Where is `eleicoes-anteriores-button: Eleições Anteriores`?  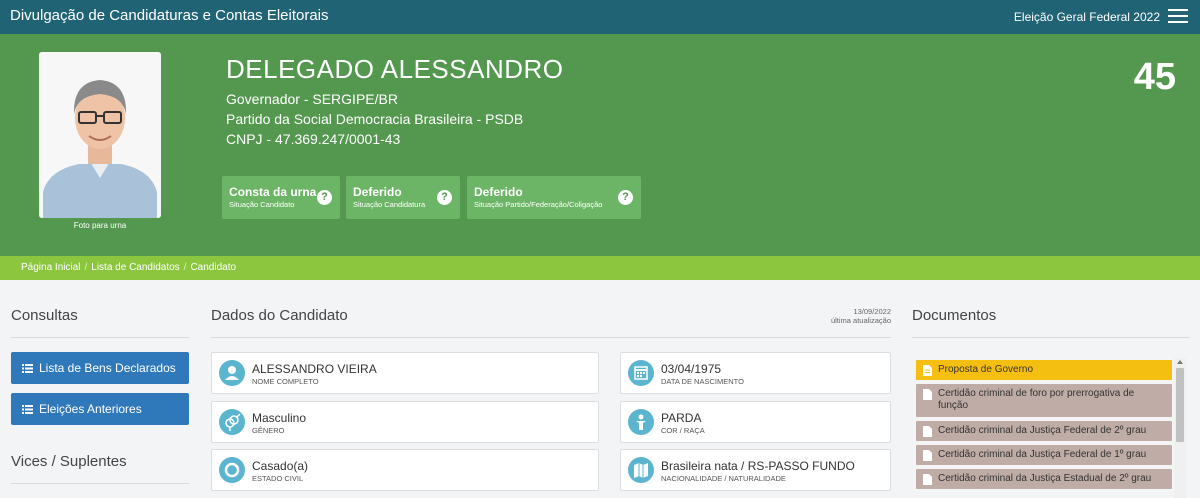
eleicoes-anteriores-button: Eleições Anteriores is located at coordinates (100, 409).